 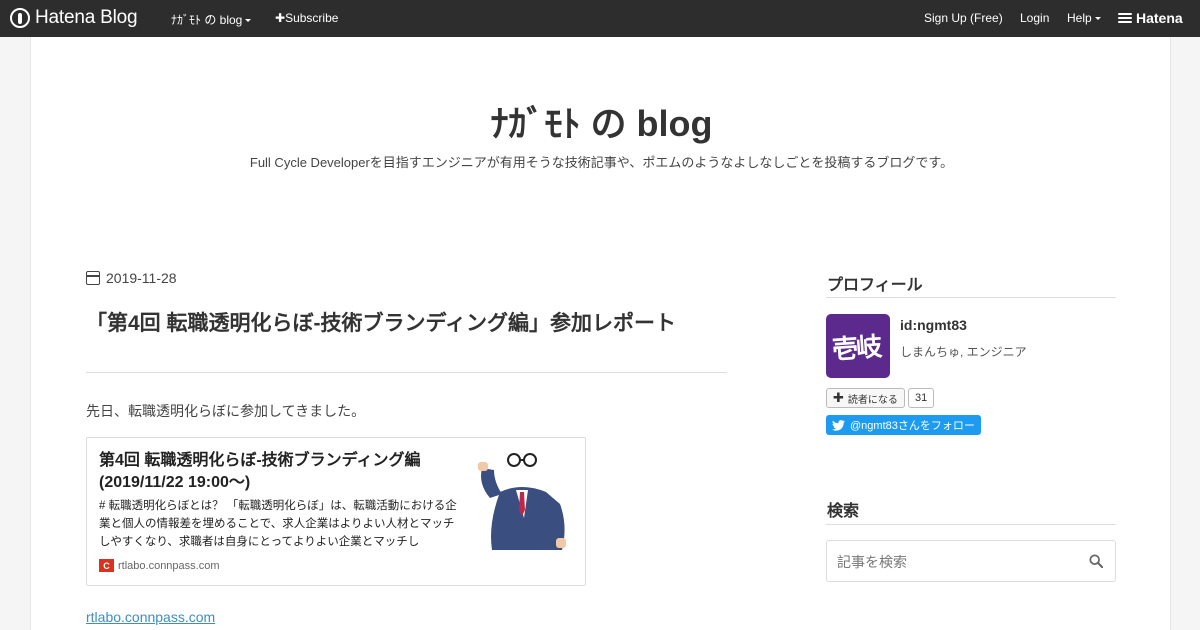 I want to click on help-label: Help, so click(x=1079, y=18).